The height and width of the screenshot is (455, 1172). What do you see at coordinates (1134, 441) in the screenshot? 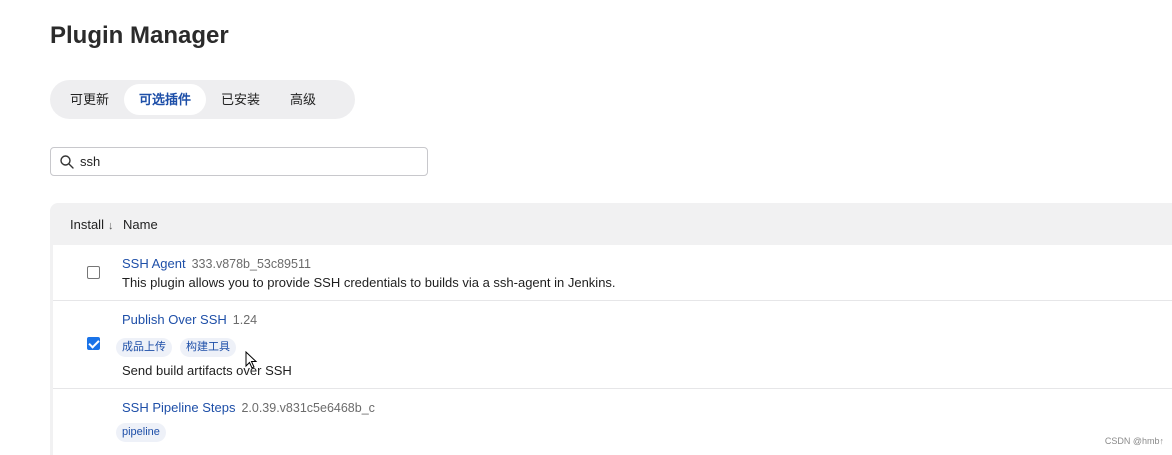
I see `watermark: CSDN @hmb↑` at bounding box center [1134, 441].